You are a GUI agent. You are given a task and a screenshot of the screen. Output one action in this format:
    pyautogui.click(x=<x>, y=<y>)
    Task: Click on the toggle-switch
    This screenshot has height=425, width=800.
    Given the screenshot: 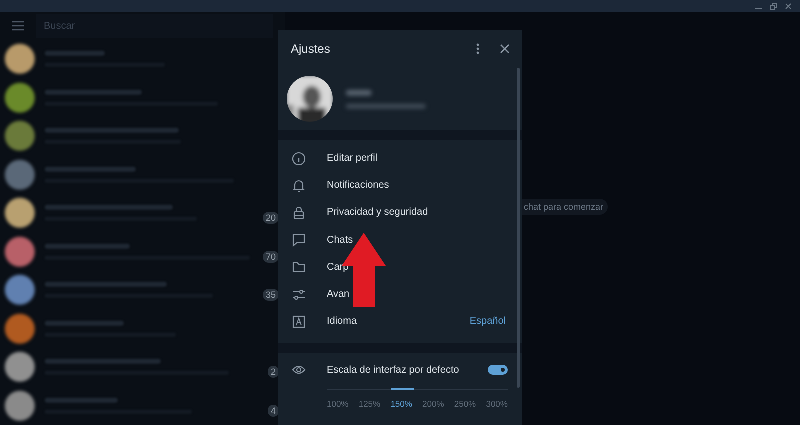 What is the action you would take?
    pyautogui.click(x=498, y=370)
    